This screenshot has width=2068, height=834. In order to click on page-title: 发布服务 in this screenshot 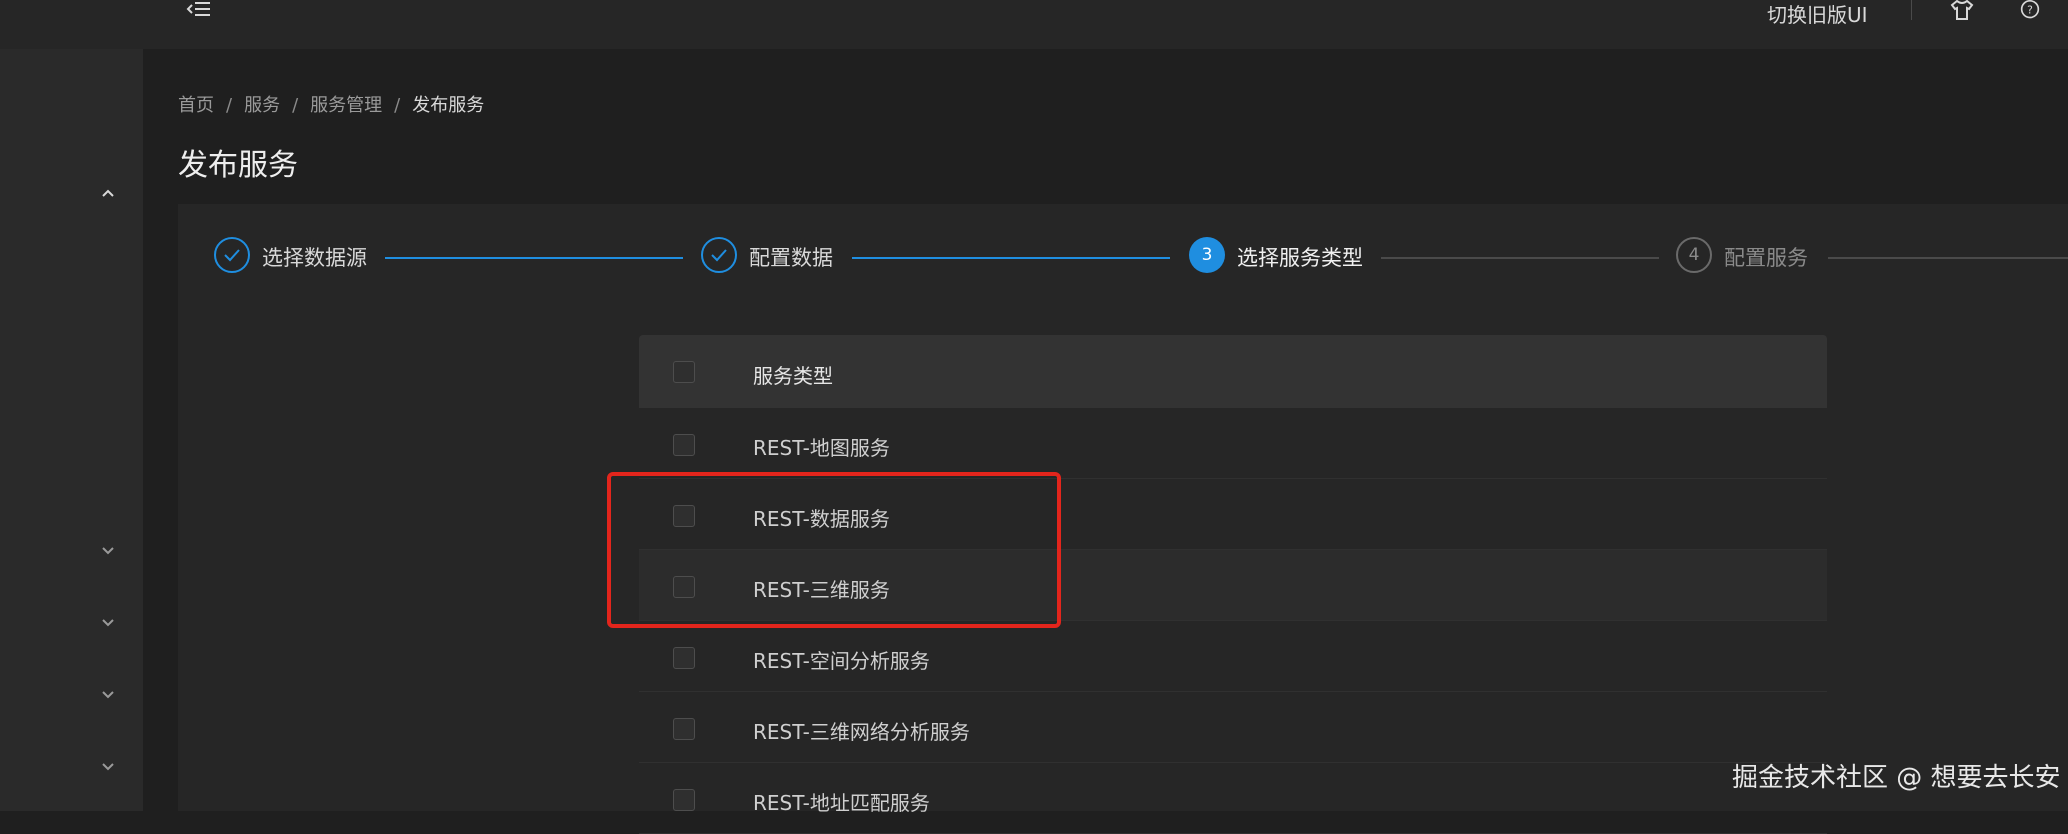, I will do `click(238, 165)`.